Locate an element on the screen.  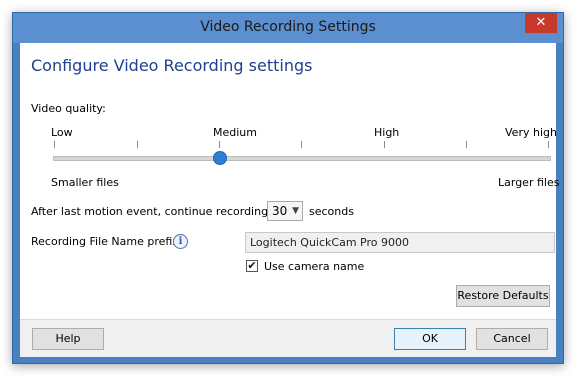
window-title: Video Recording Settings is located at coordinates (288, 27).